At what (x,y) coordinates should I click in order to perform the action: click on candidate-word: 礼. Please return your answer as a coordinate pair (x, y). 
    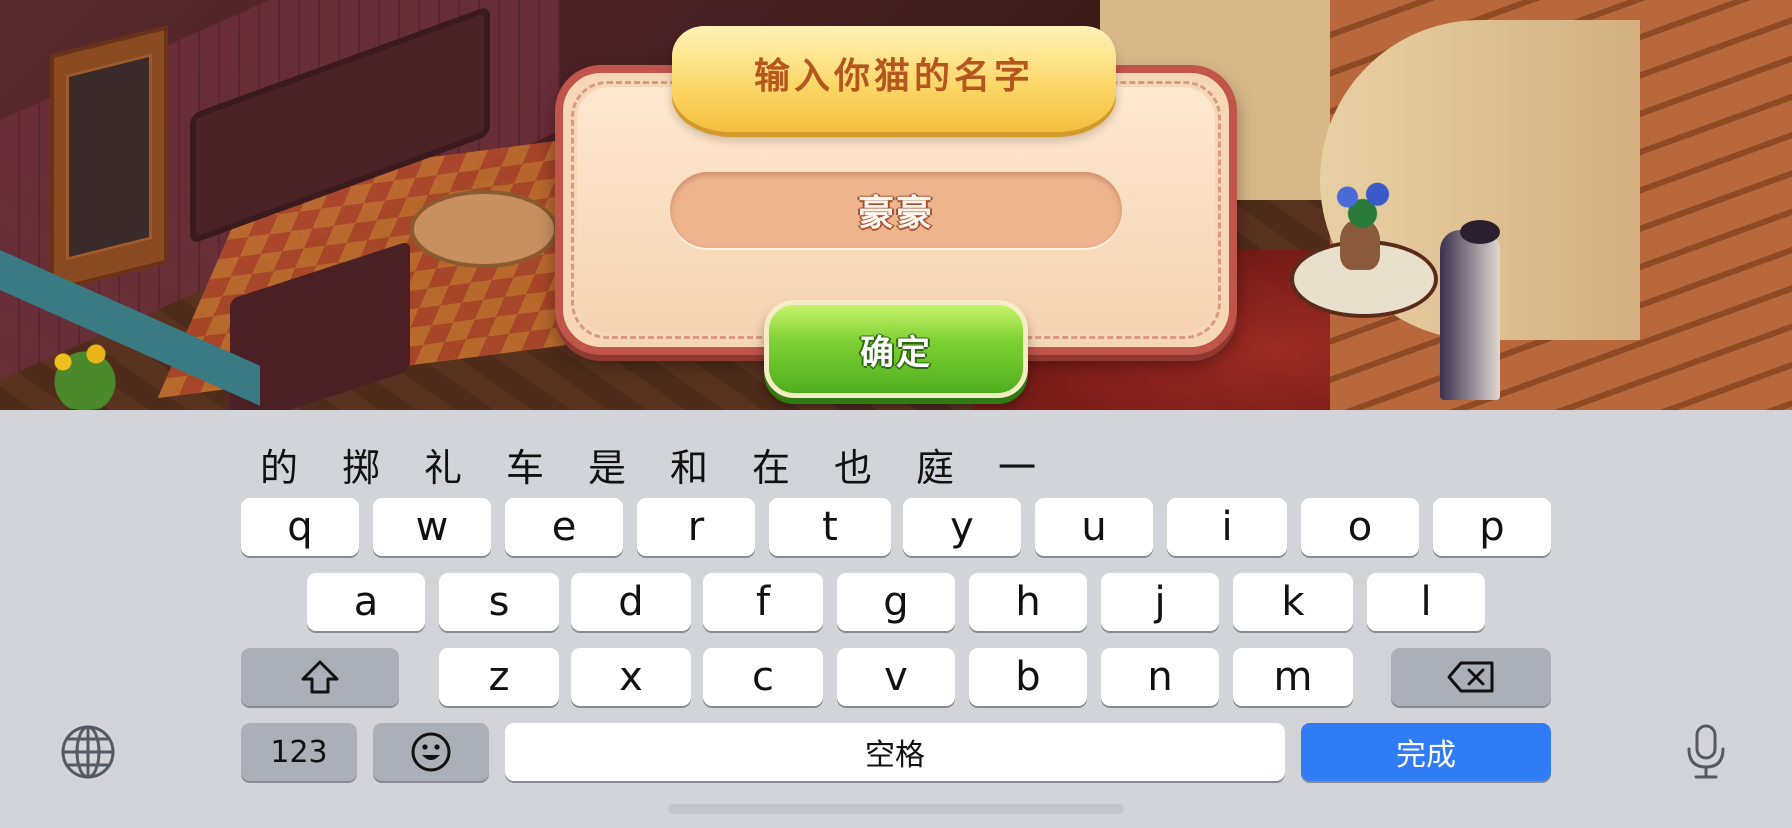
    Looking at the image, I should click on (465, 468).